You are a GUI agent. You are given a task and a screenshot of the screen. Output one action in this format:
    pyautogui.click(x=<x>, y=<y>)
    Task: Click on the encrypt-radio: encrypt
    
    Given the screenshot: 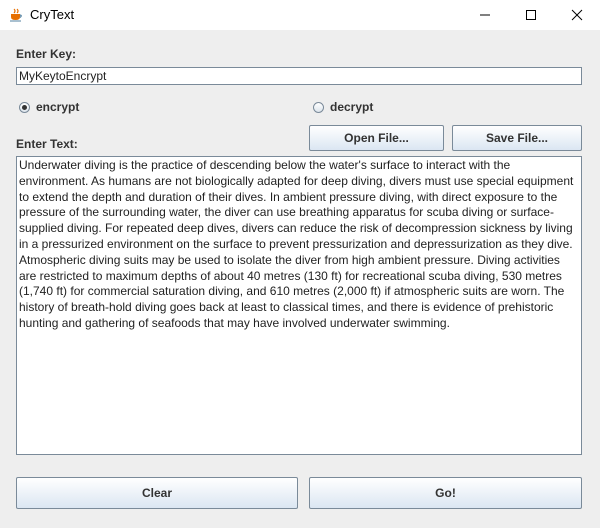 What is the action you would take?
    pyautogui.click(x=49, y=107)
    